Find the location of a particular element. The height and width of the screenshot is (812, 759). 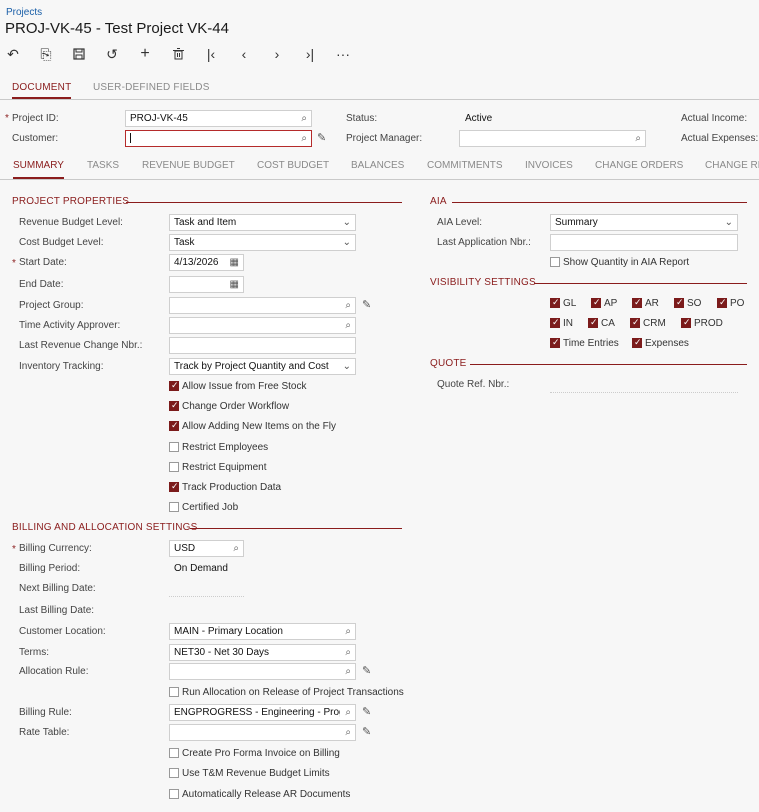

visibility-prod-checkbox is located at coordinates (686, 322).